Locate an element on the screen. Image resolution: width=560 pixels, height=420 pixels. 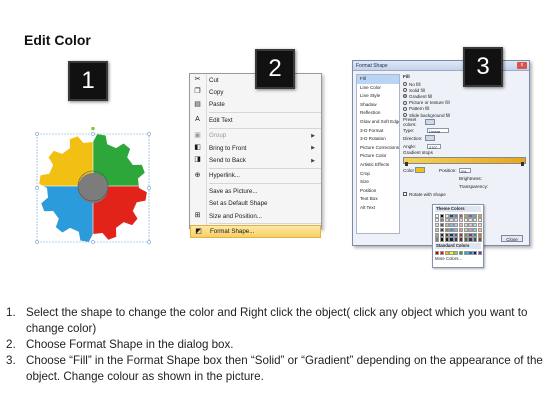
nav-item-picture-corrections: Picture Corrections is located at coordinates (378, 148).